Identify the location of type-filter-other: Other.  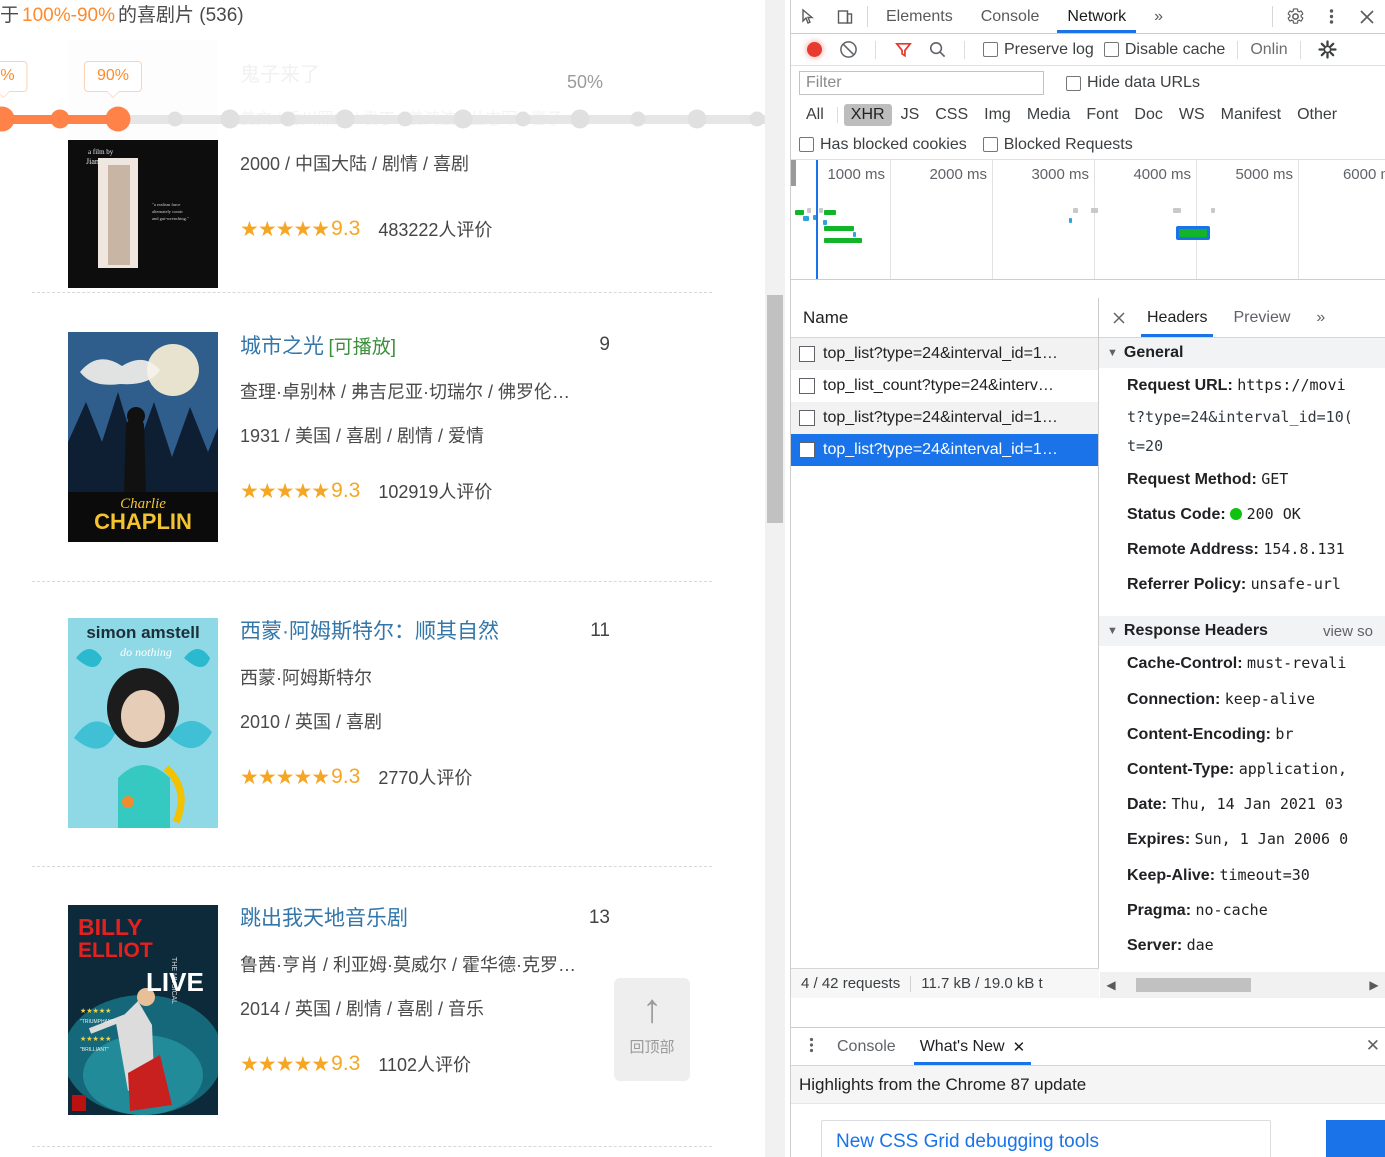
(1317, 115).